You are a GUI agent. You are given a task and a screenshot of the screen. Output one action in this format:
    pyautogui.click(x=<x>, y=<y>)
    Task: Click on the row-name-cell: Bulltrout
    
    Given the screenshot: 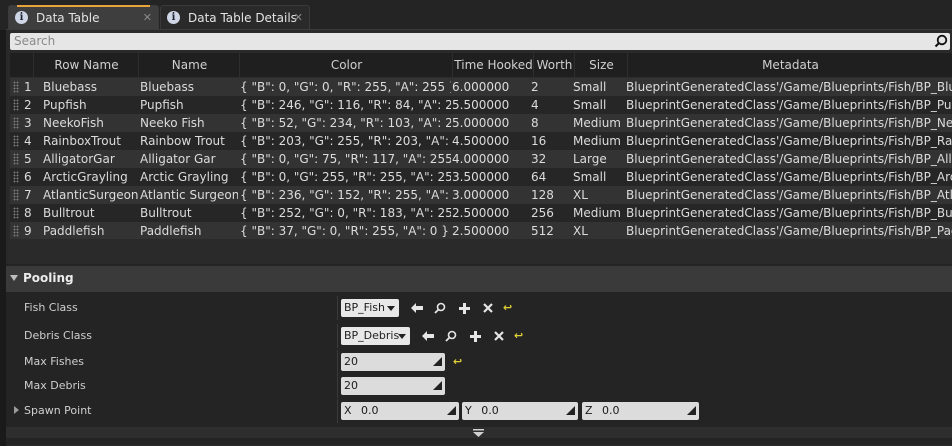 What is the action you would take?
    pyautogui.click(x=90, y=213)
    